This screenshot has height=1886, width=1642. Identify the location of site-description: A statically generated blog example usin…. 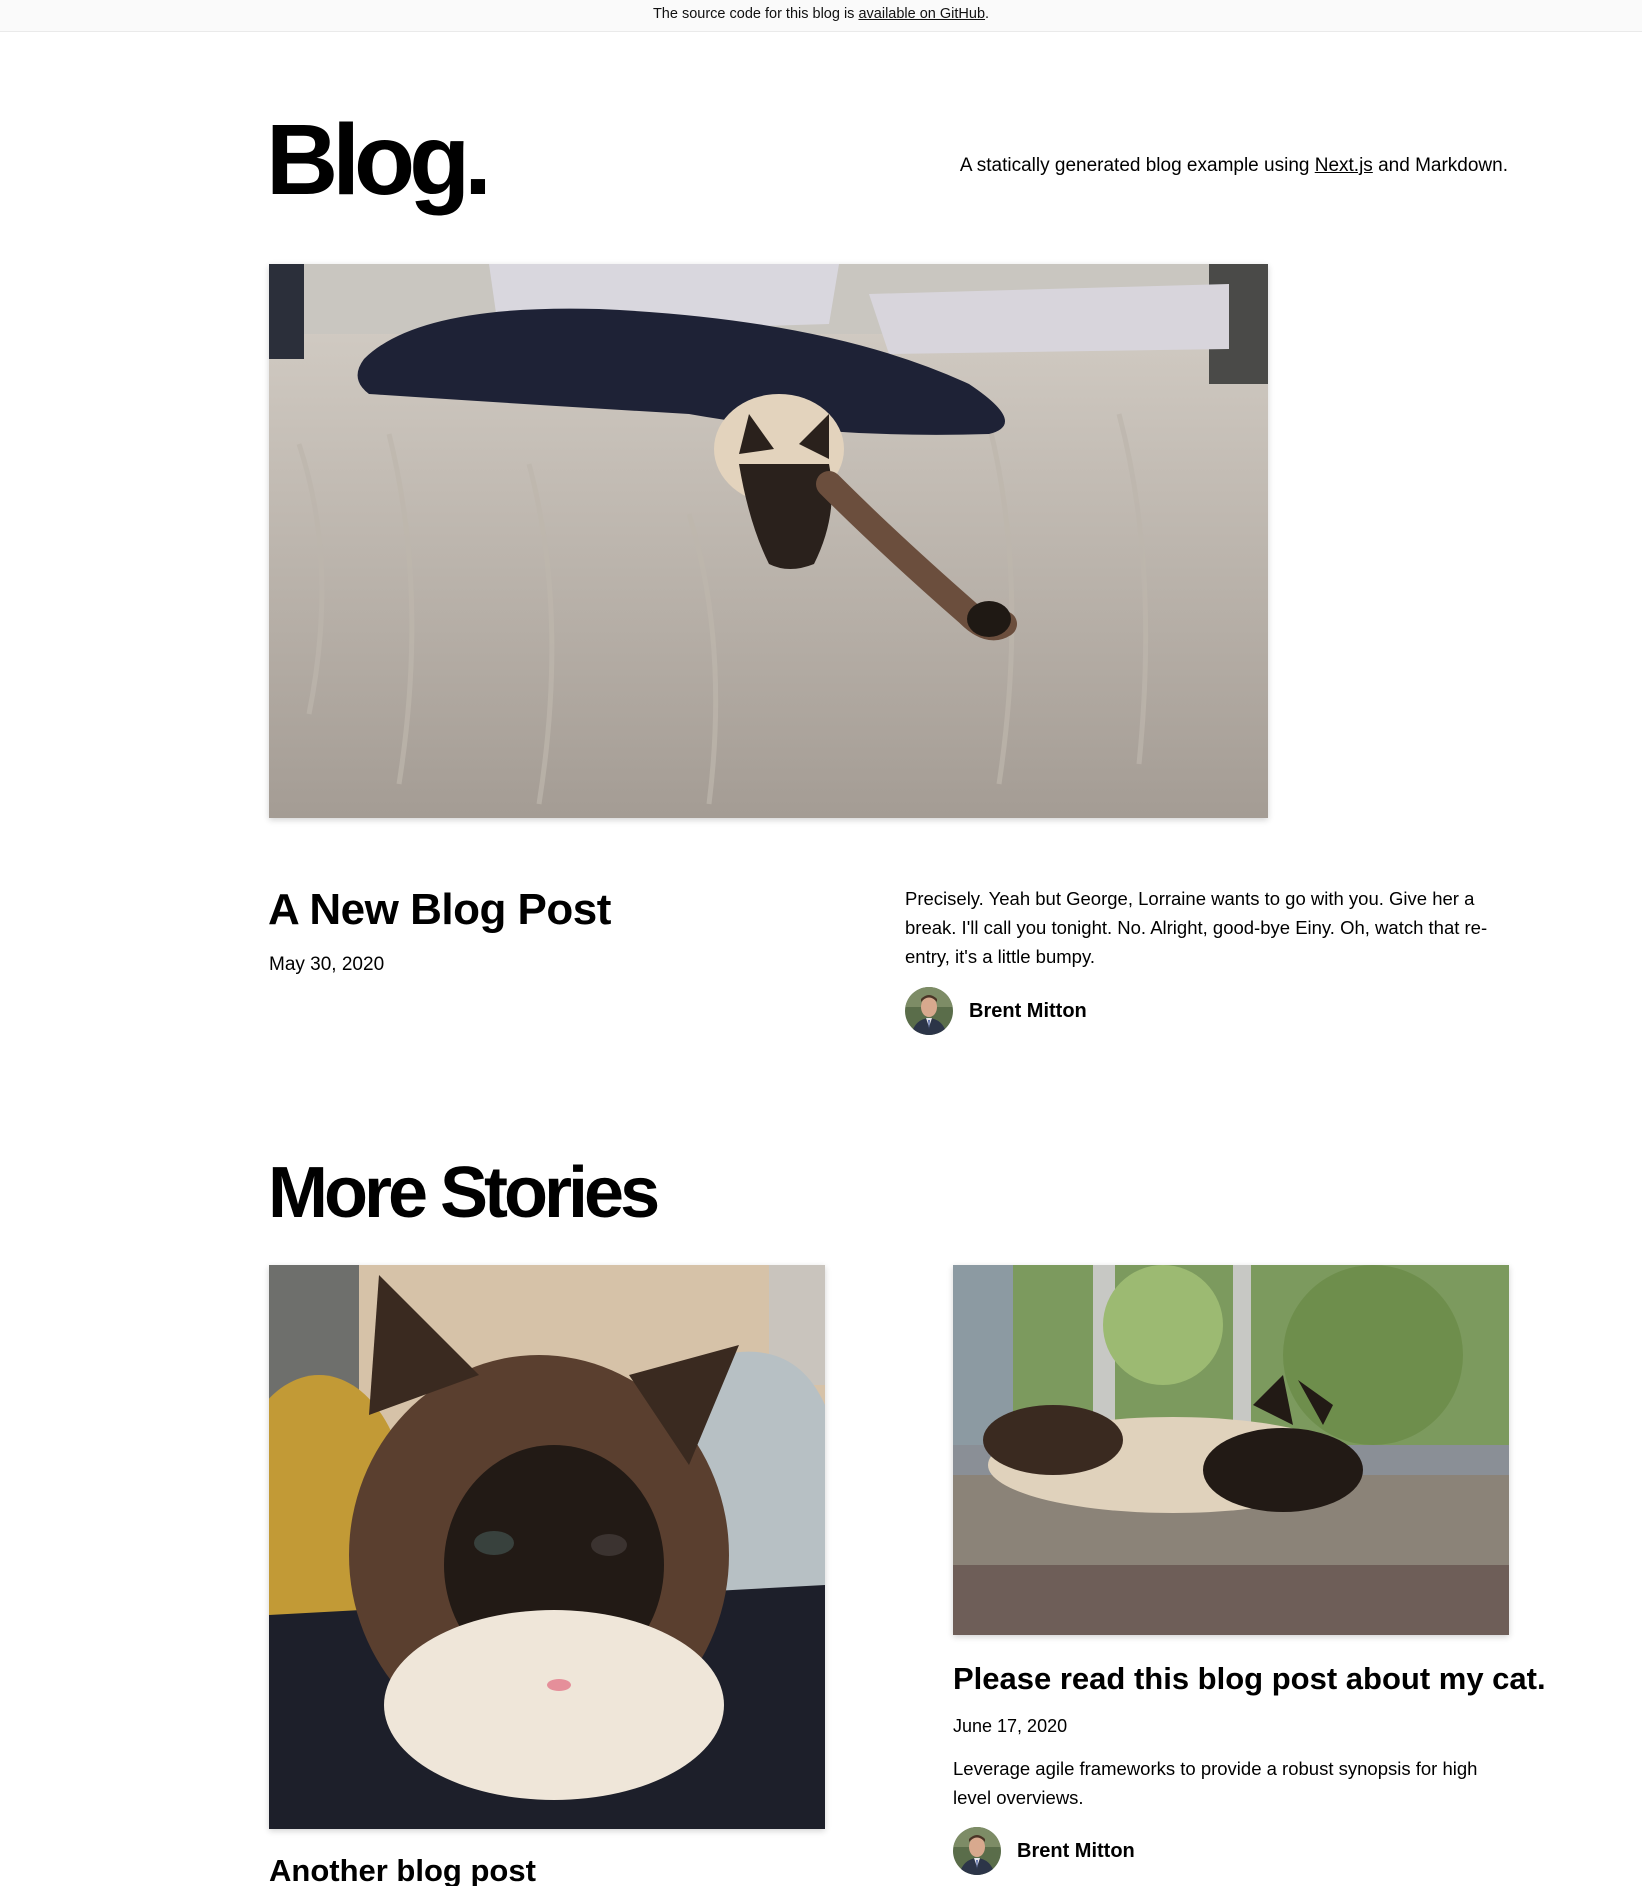
(1234, 166).